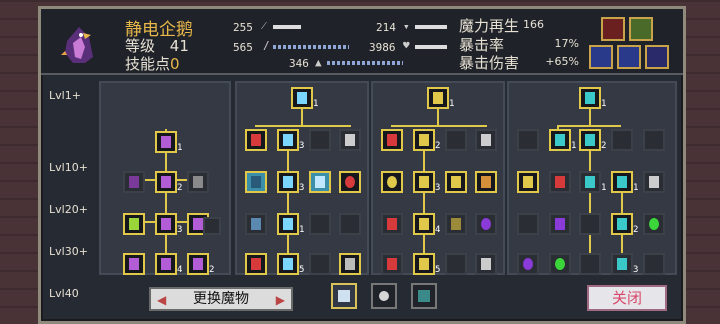  I want to click on arrow-left-icon: ◀, so click(161, 300).